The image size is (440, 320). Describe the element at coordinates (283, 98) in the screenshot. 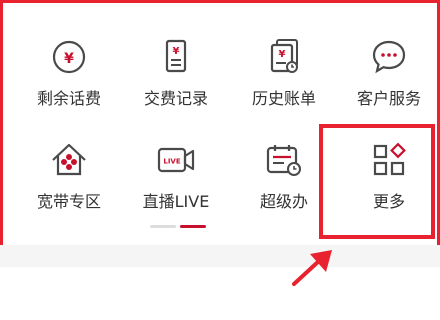

I see `service-item-label: 历史账单` at that location.